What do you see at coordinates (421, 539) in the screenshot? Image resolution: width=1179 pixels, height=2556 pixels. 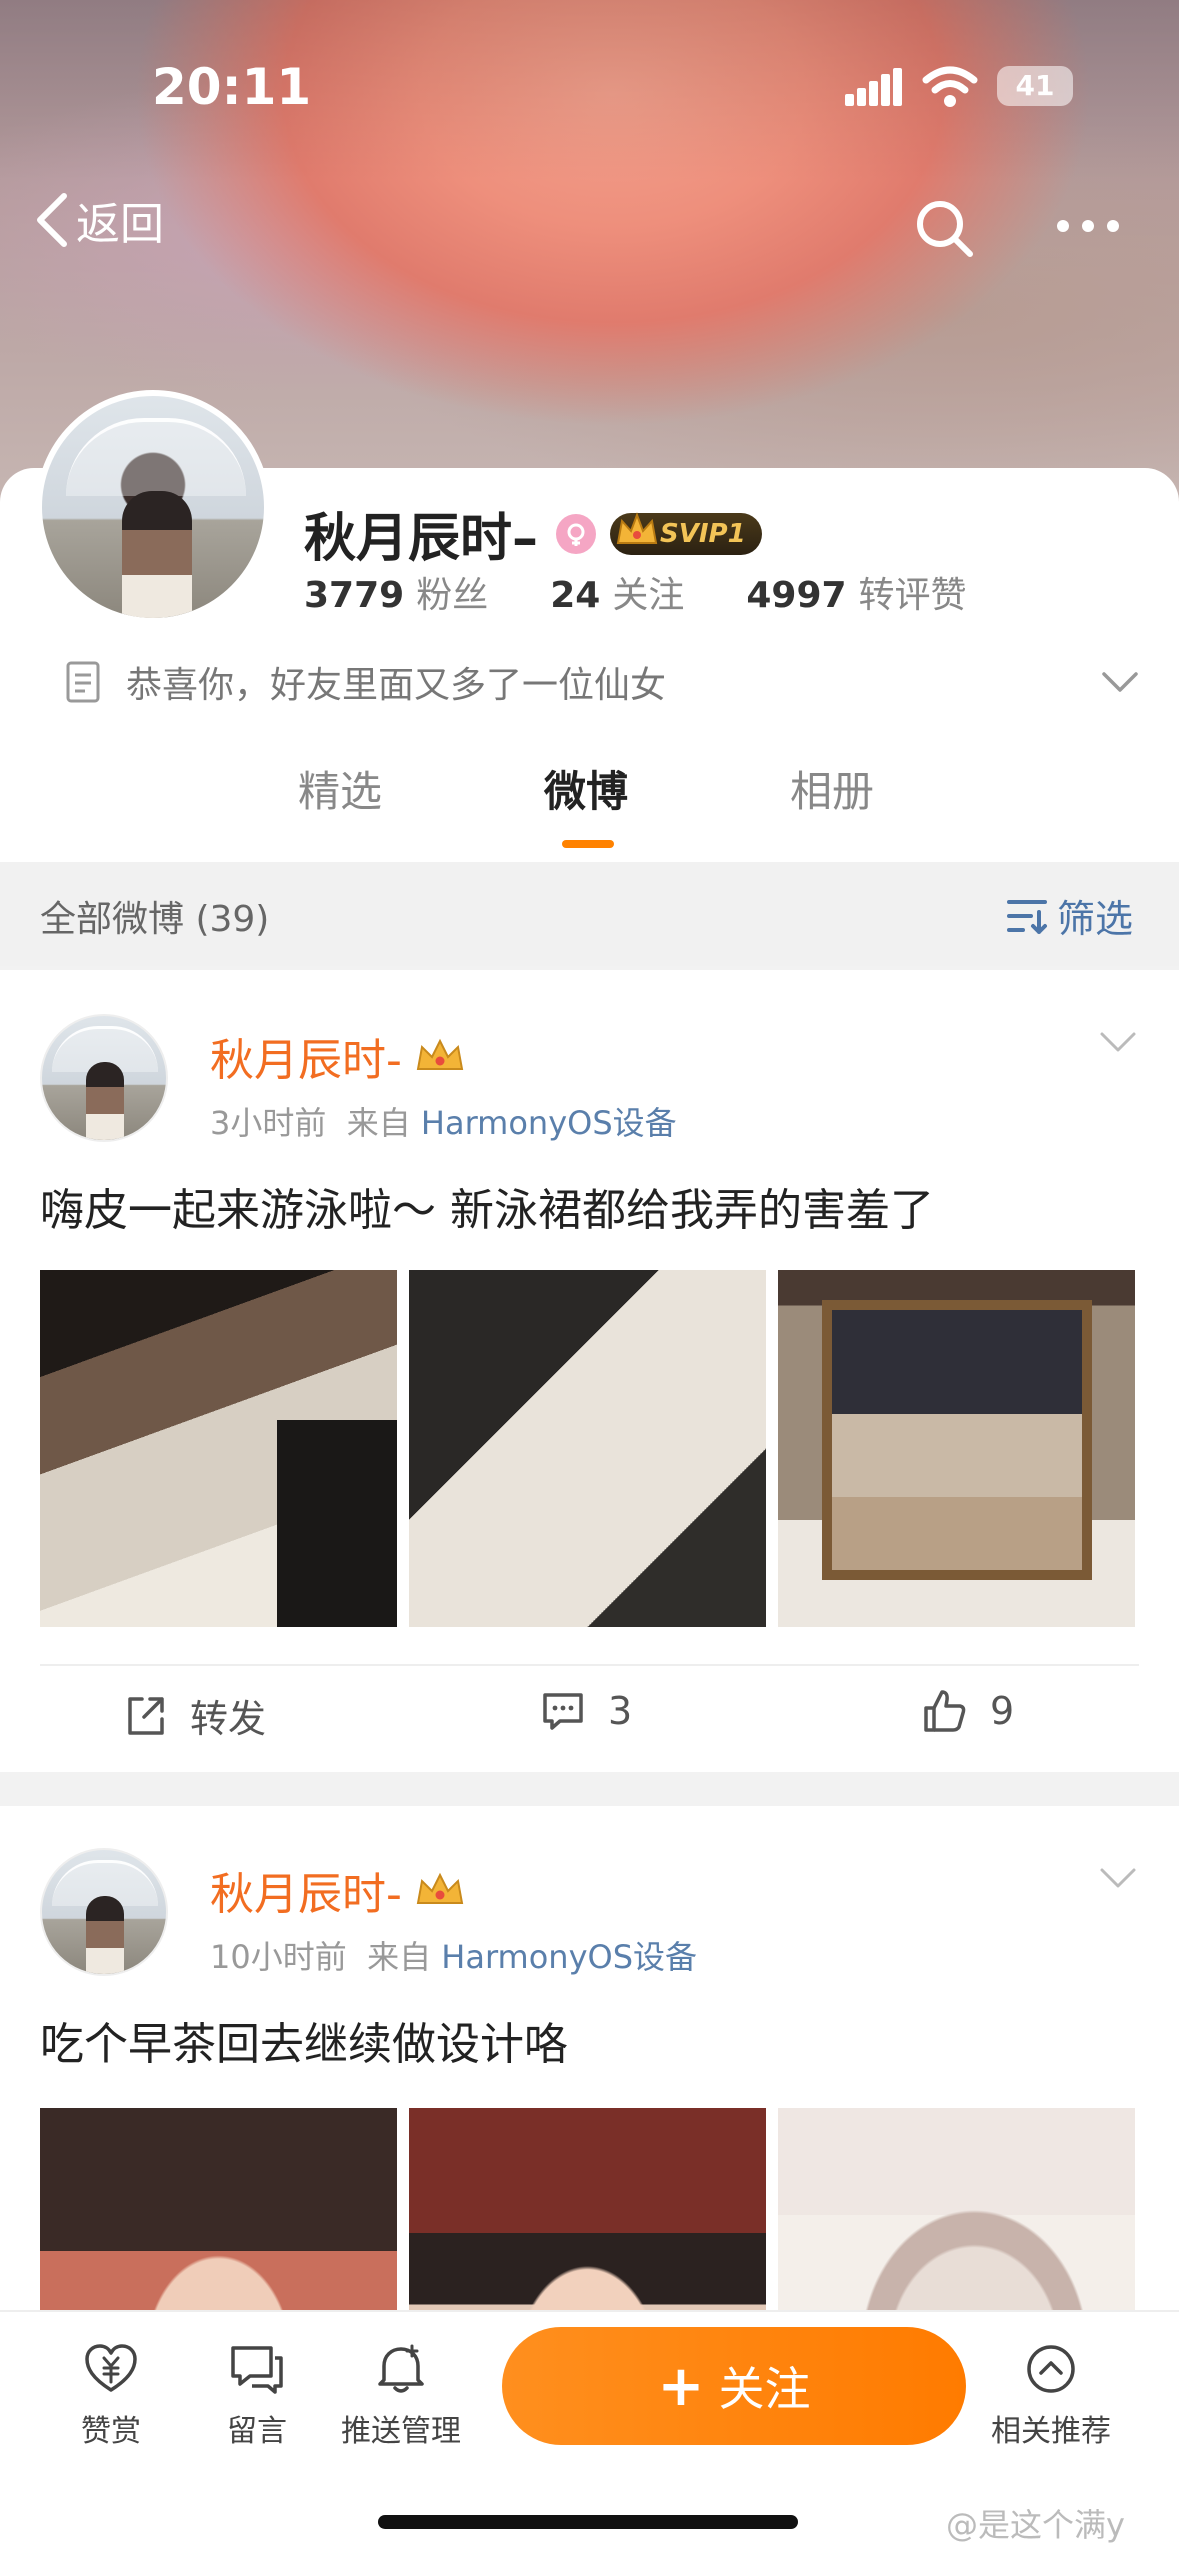 I see `profile-name: 秋月辰时–` at bounding box center [421, 539].